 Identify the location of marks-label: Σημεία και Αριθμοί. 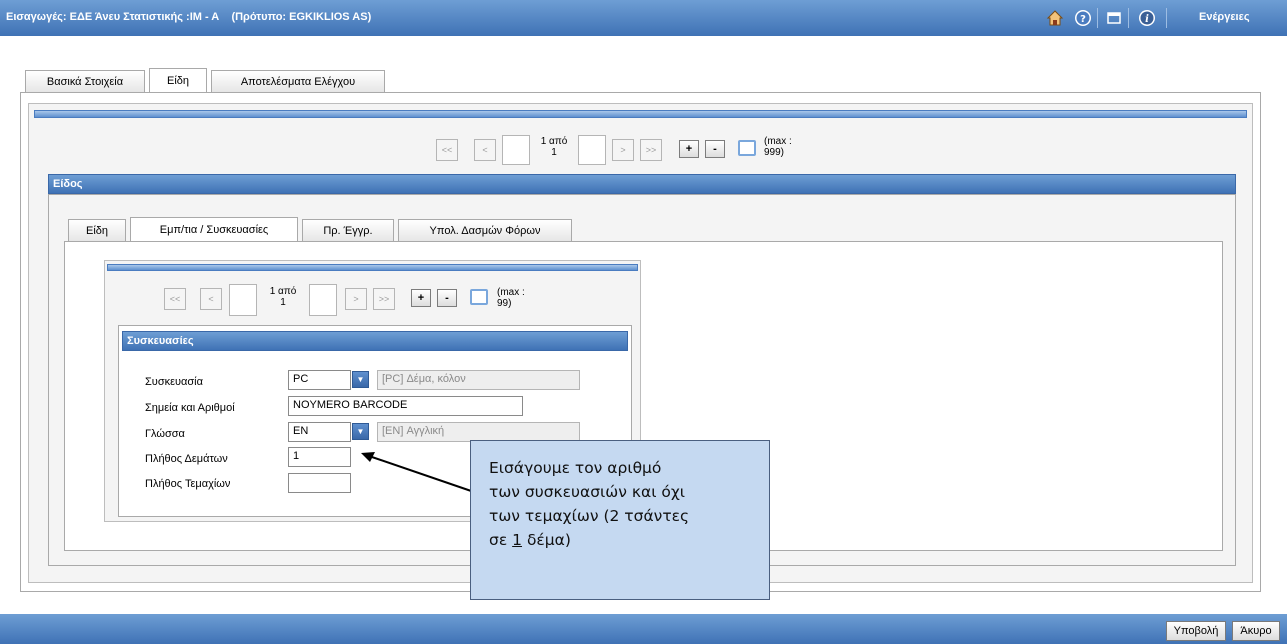
(190, 408).